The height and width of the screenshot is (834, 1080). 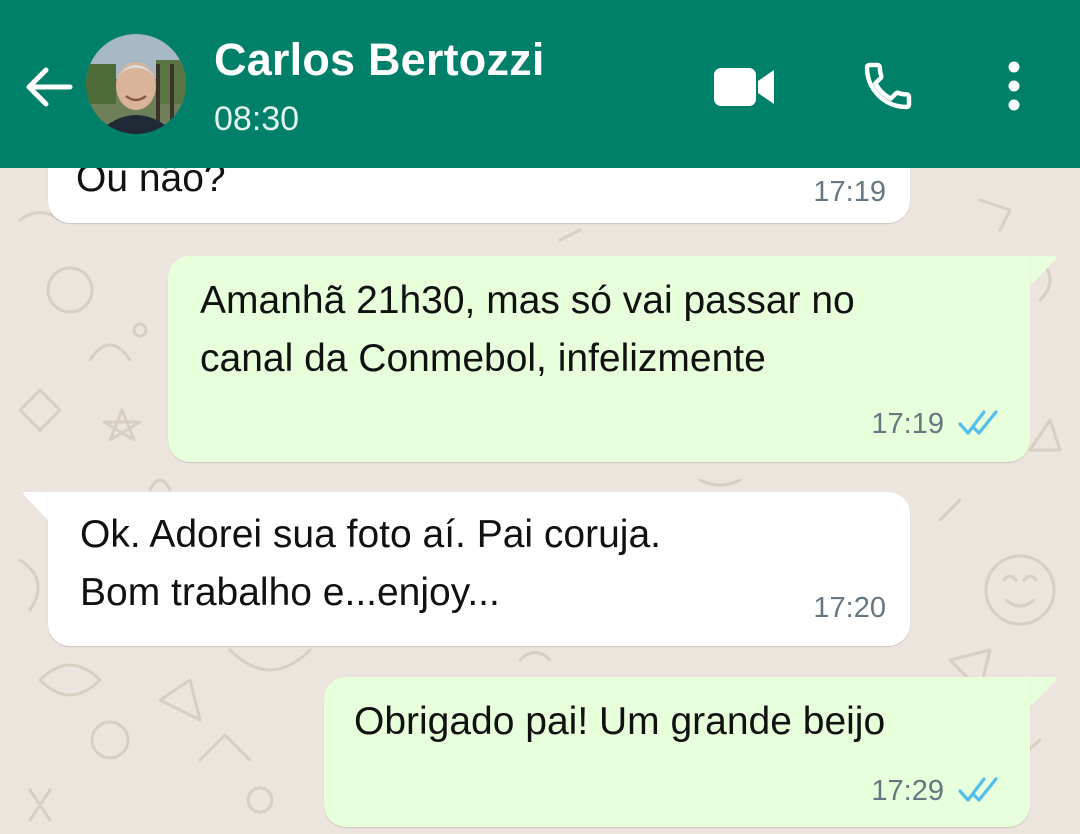 I want to click on avatar, so click(x=136, y=84).